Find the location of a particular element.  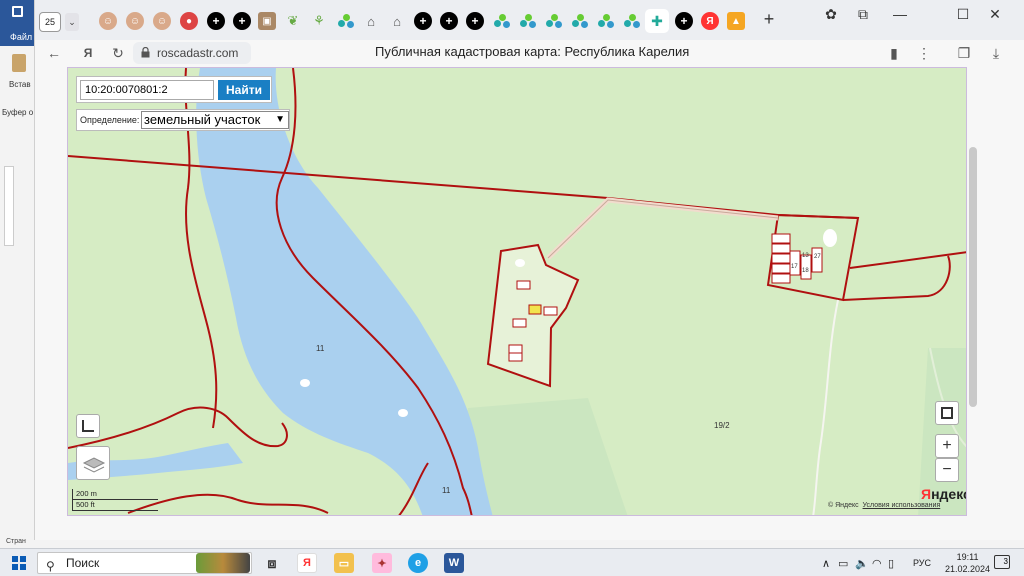

find-button: Найти is located at coordinates (244, 90).